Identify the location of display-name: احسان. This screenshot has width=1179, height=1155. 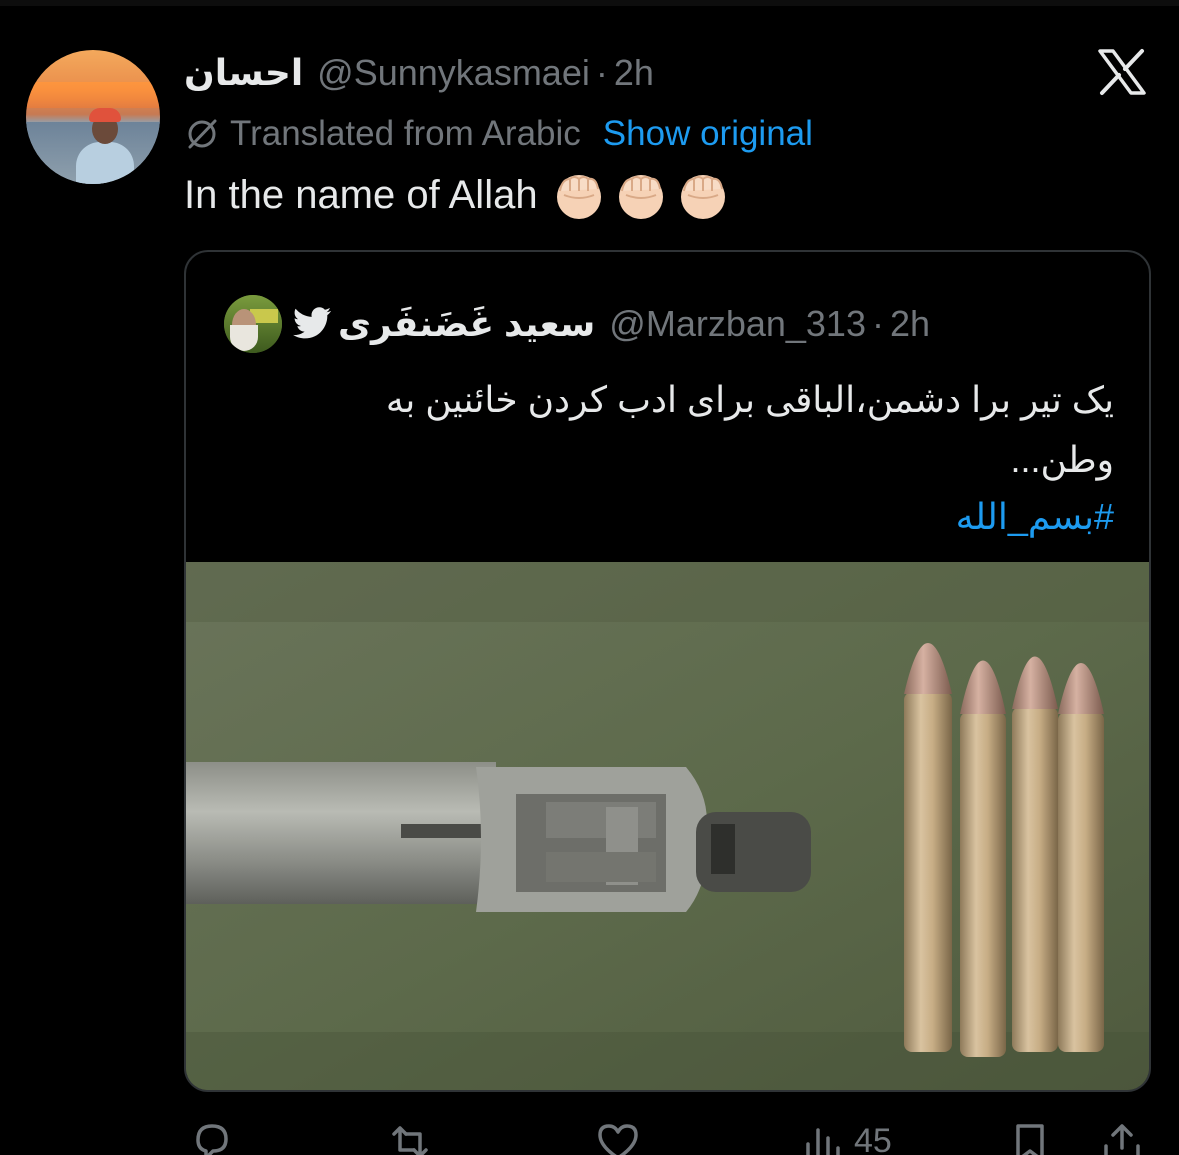
(243, 73).